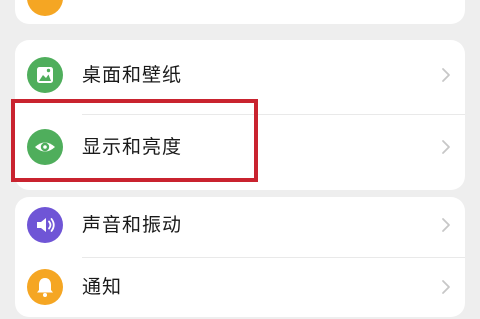 This screenshot has width=480, height=319. Describe the element at coordinates (45, 8) in the screenshot. I see `partial-orange-icon` at that location.